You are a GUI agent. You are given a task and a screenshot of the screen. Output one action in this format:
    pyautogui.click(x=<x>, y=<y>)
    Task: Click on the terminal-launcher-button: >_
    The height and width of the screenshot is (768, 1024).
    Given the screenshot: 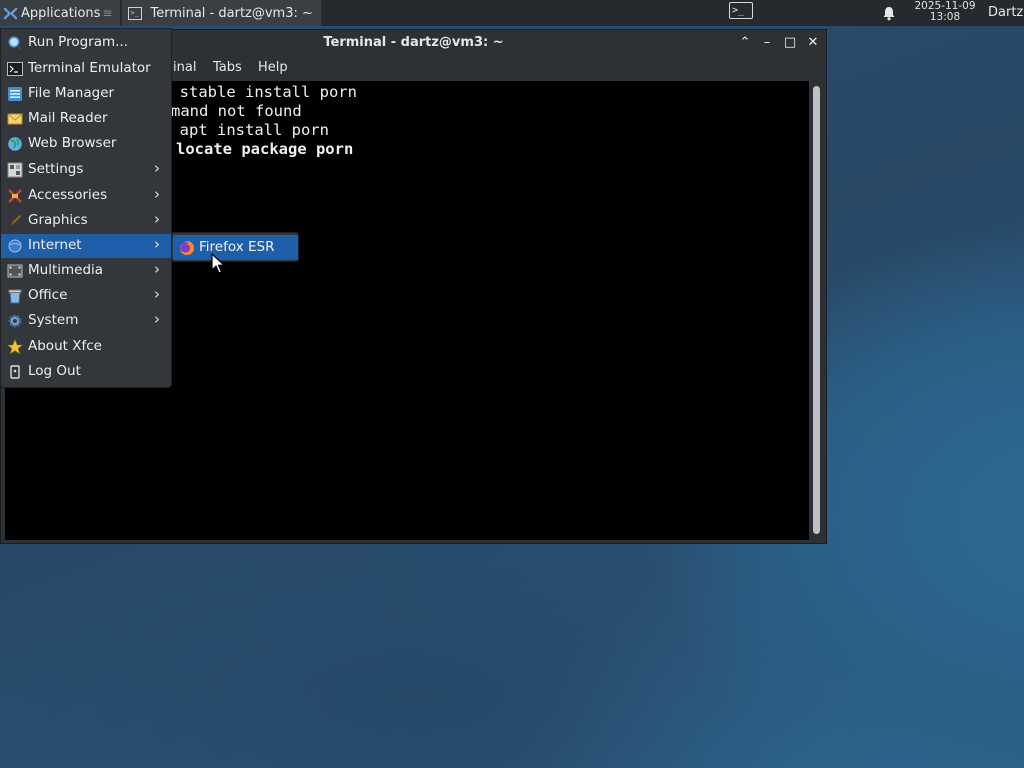 What is the action you would take?
    pyautogui.click(x=743, y=12)
    